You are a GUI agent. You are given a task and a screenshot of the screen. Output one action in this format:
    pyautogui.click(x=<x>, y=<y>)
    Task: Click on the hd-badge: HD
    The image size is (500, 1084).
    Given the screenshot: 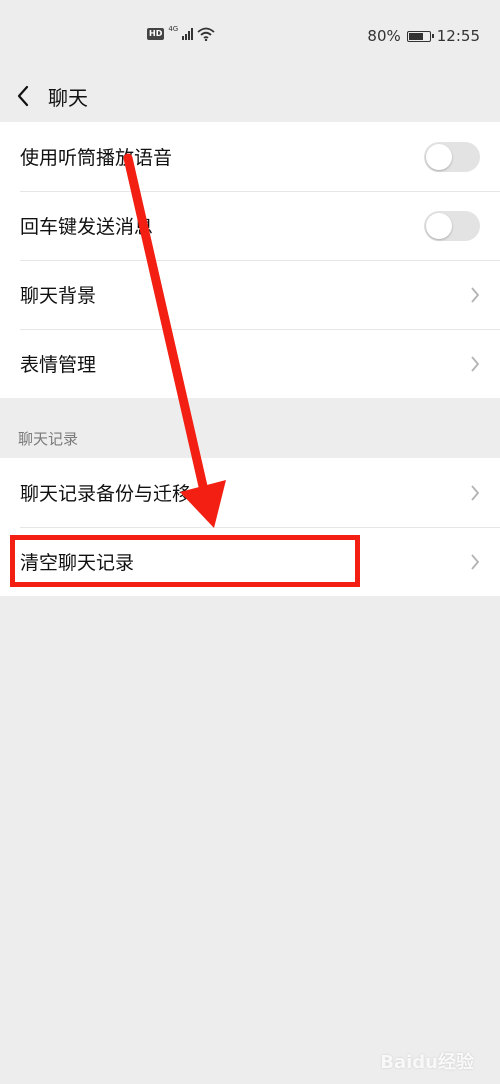 What is the action you would take?
    pyautogui.click(x=156, y=34)
    